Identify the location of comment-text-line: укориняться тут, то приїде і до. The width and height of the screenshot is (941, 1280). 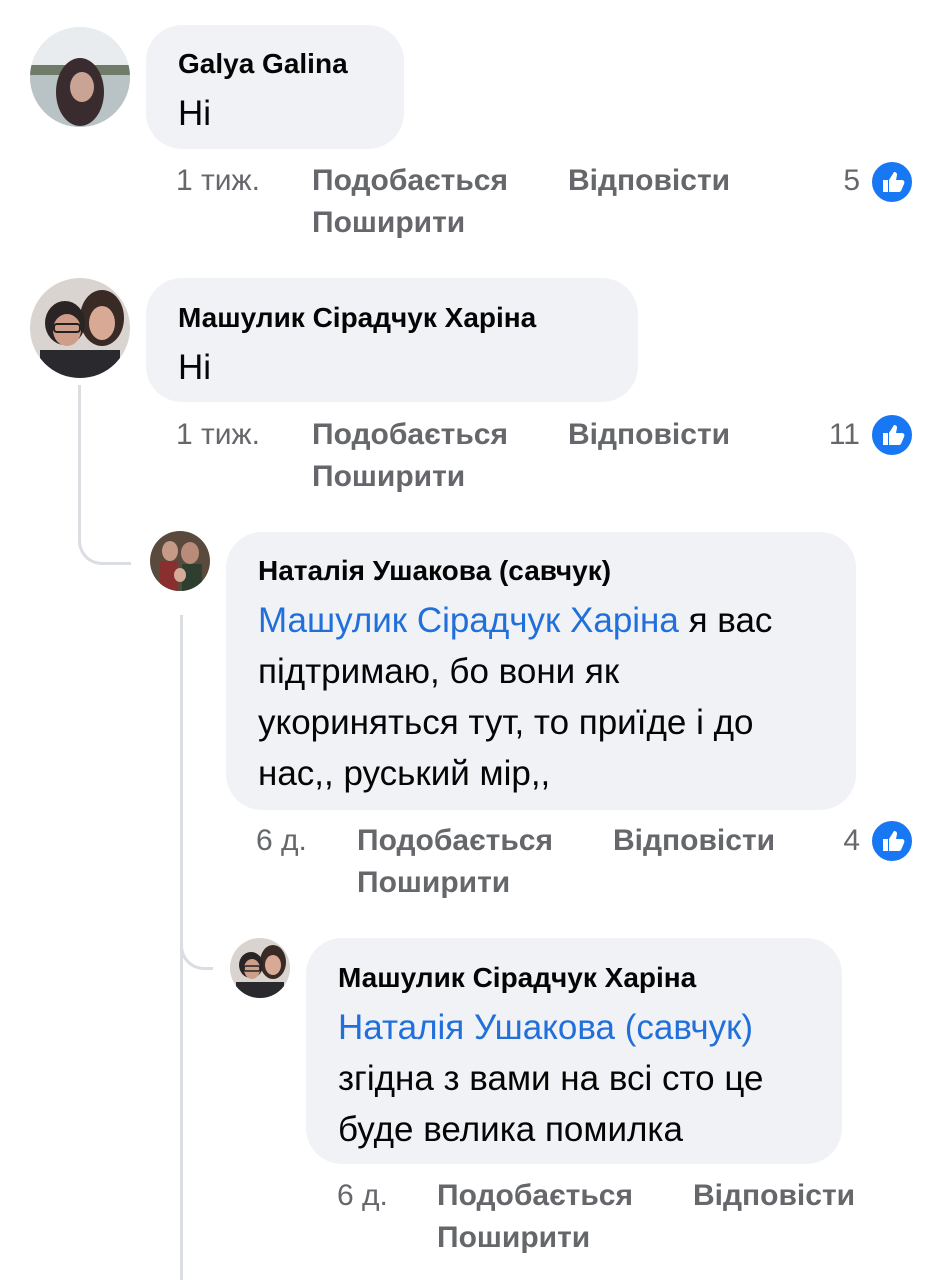
(506, 722).